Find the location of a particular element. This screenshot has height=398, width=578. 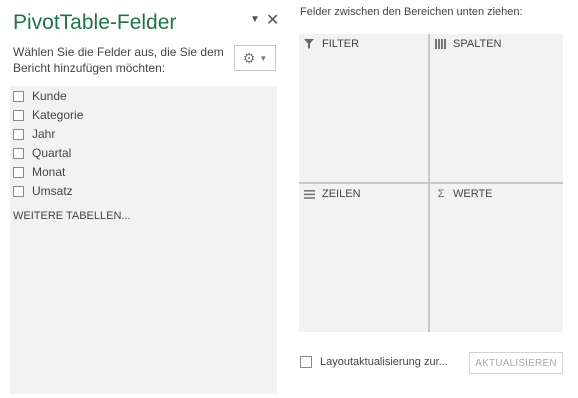

field-item-kategorie: Kategorie is located at coordinates (48, 115).